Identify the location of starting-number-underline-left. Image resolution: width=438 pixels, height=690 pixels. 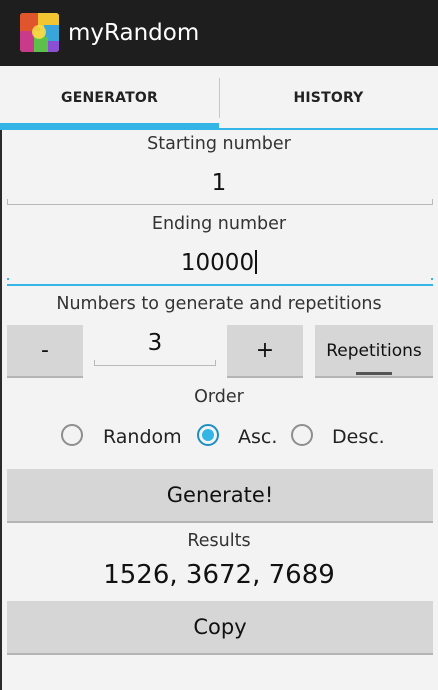
(7, 202).